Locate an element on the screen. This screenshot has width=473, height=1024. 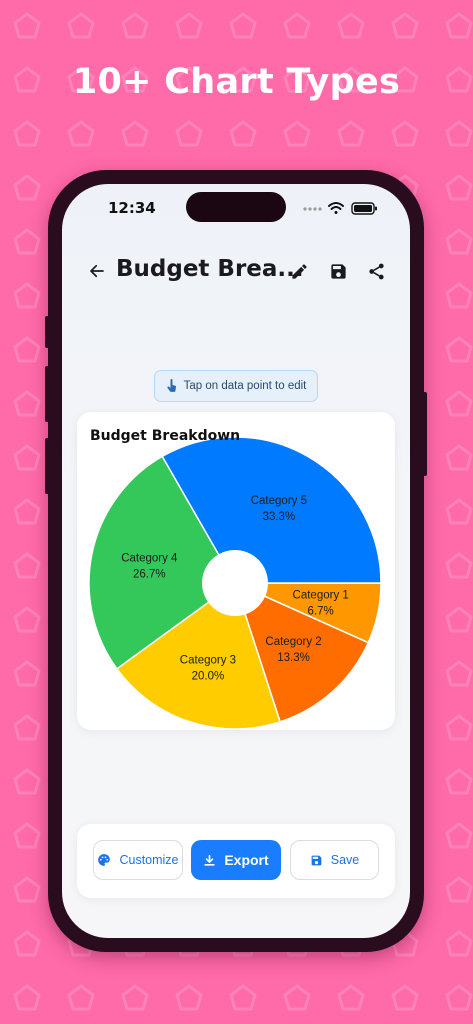
action-bar: Customize Export Save is located at coordinates (236, 861).